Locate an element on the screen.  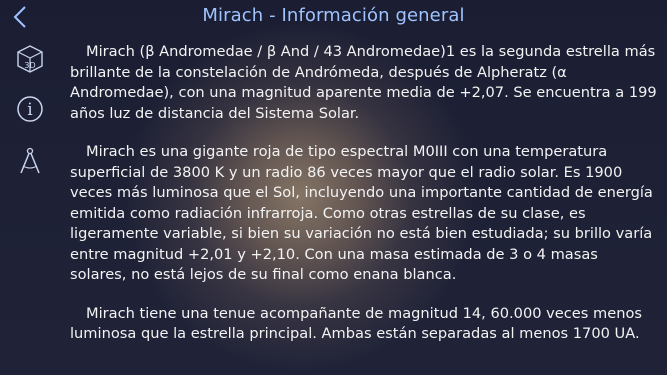
3d-view-button: 3D is located at coordinates (30, 59).